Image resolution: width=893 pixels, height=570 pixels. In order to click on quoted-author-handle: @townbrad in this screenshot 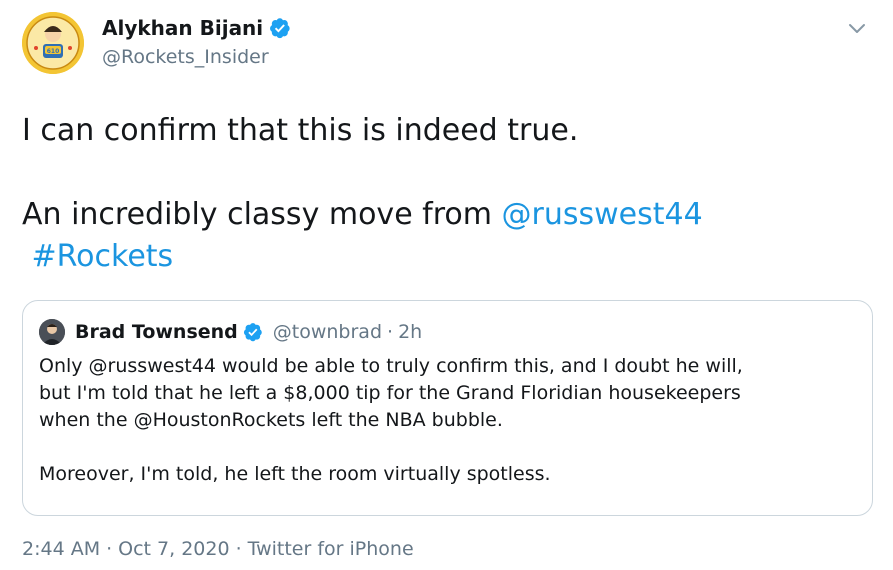, I will do `click(327, 332)`.